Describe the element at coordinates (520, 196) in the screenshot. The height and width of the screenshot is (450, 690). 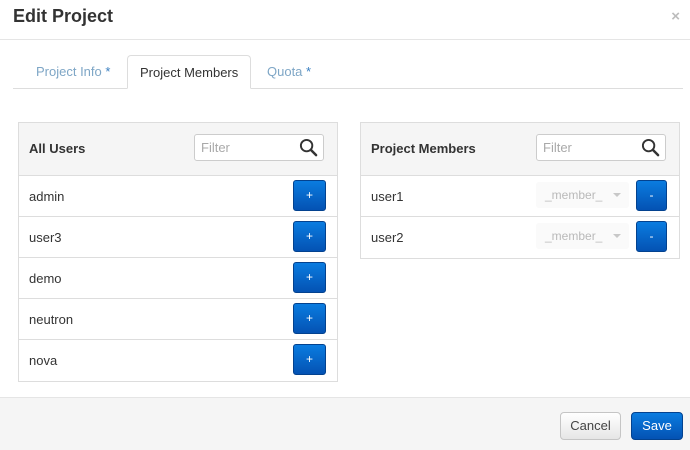
I see `member-row-user1: user1 _member_ -` at that location.